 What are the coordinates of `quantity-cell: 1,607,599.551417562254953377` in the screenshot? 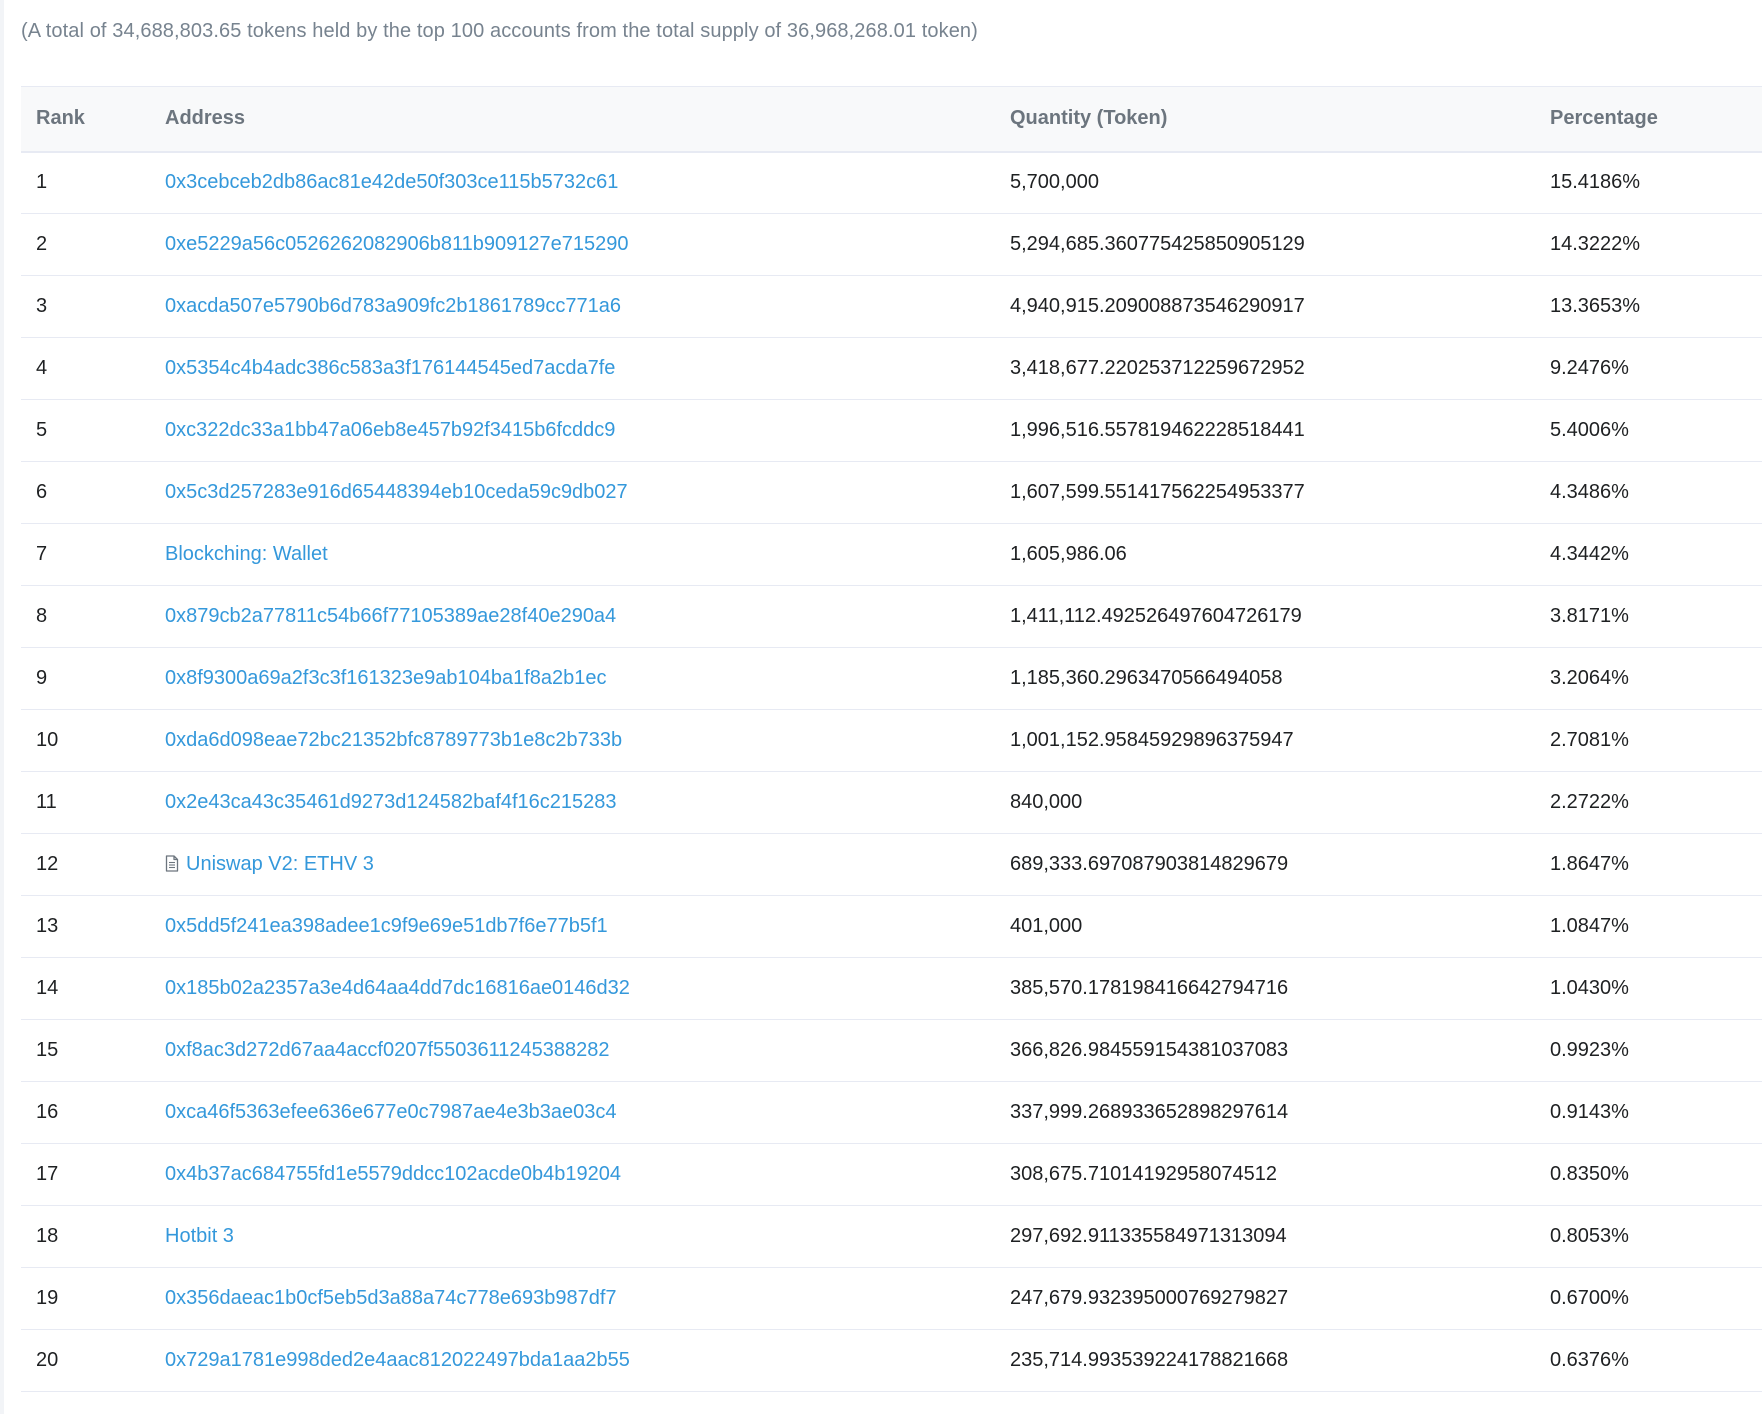 It's located at (1157, 492).